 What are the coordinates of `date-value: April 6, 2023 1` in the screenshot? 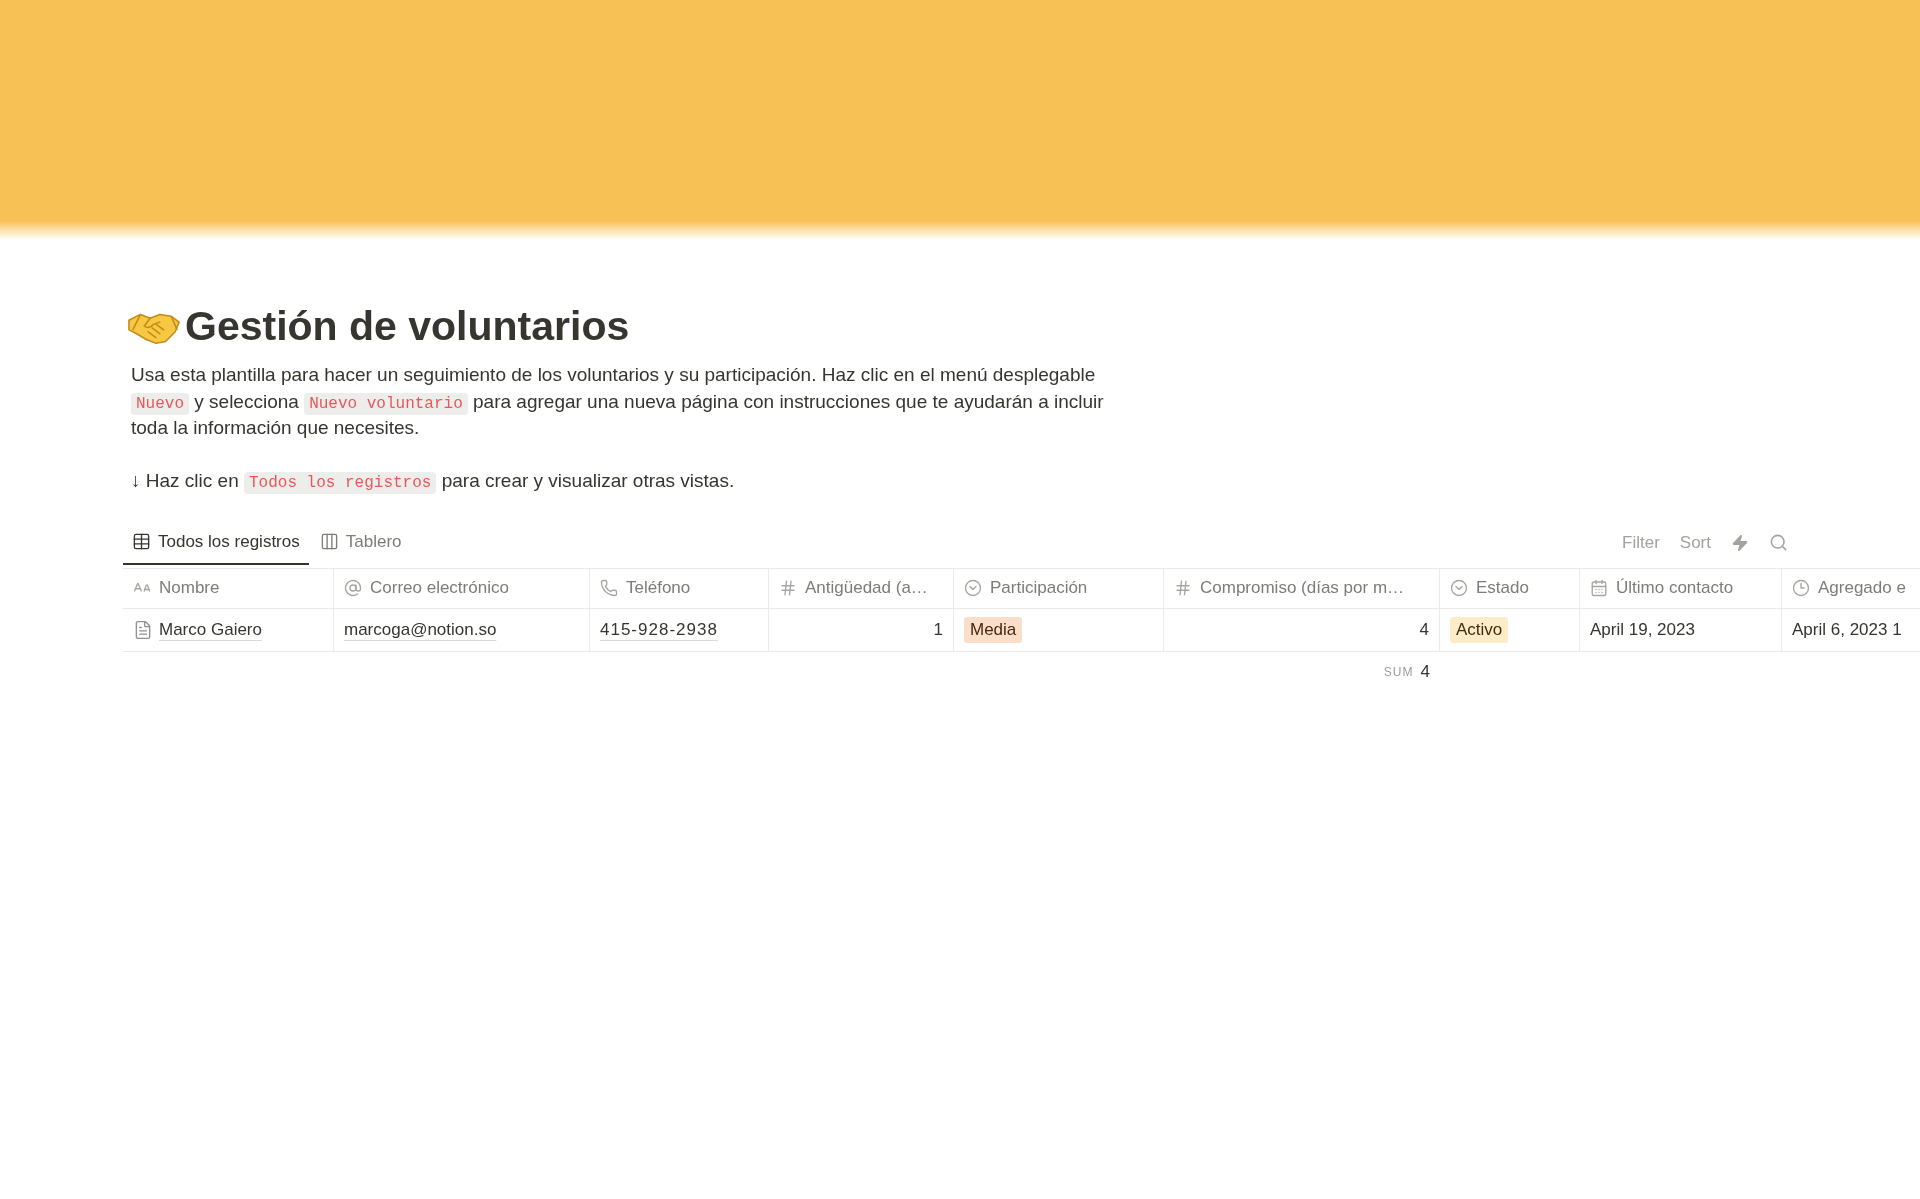 It's located at (1847, 629).